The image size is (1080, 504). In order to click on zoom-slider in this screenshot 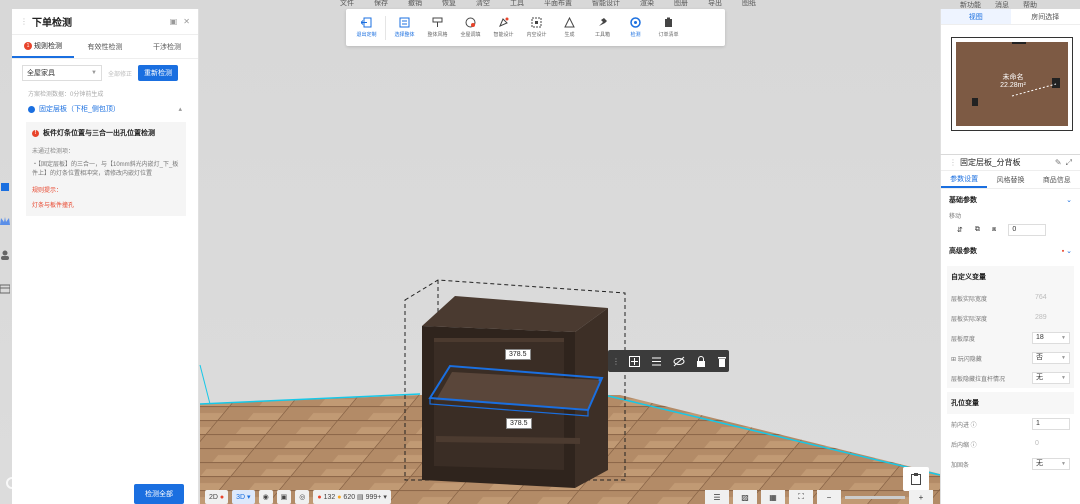, I will do `click(875, 497)`.